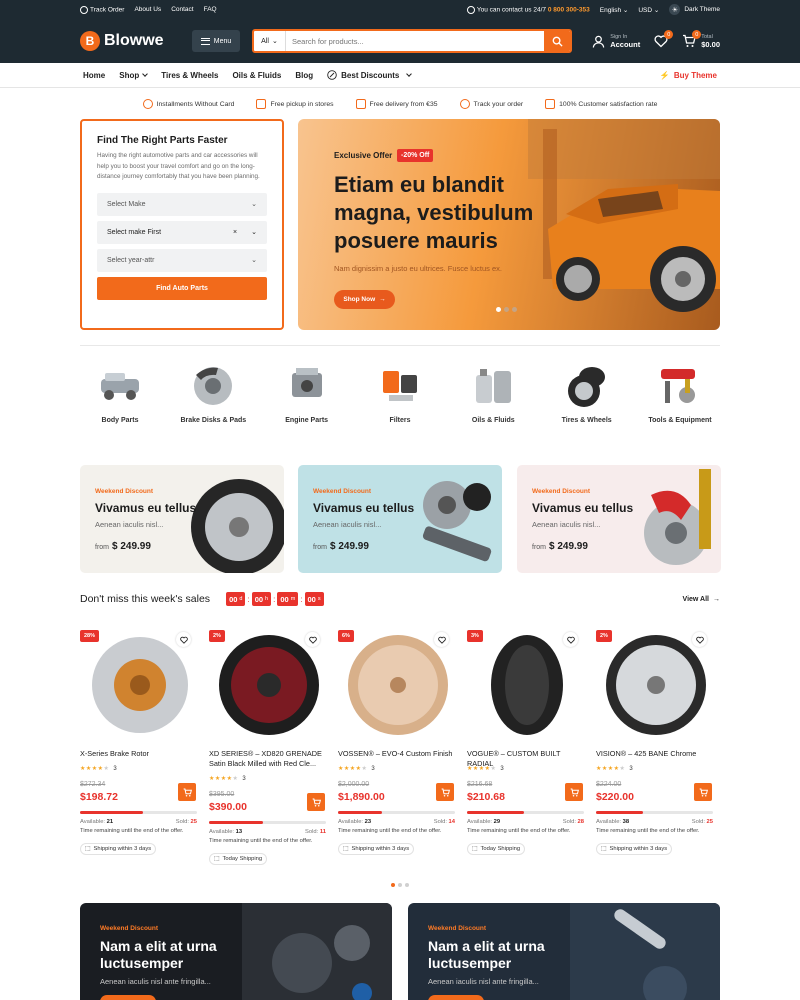 This screenshot has width=800, height=1000. I want to click on promo-price: from $ 249.99, so click(341, 546).